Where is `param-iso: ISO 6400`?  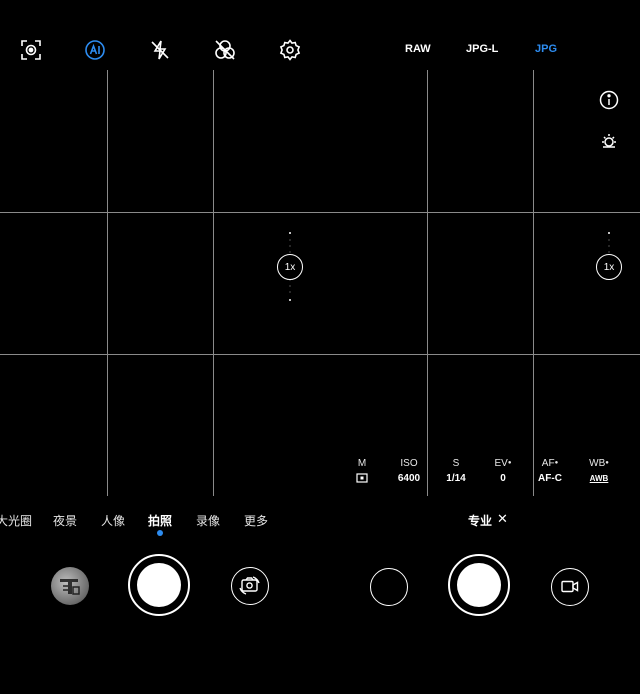 param-iso: ISO 6400 is located at coordinates (409, 472).